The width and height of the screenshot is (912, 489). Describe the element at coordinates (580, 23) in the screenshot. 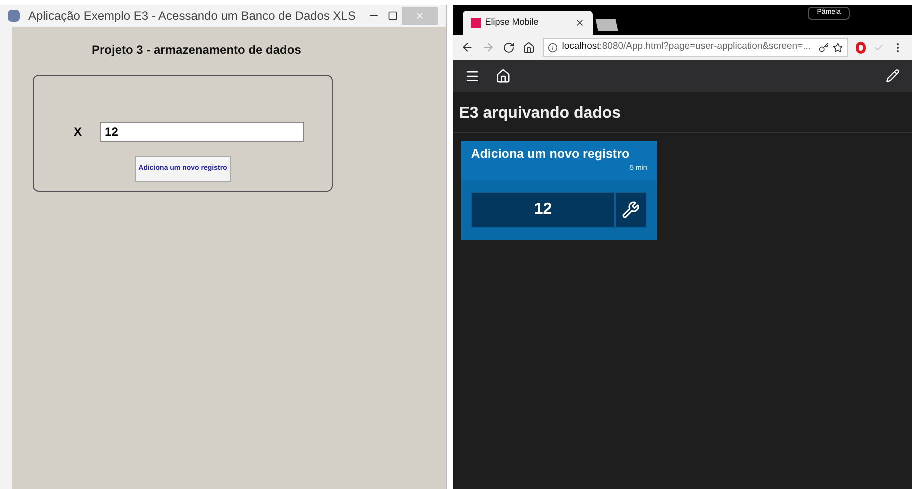

I see `close-tab-icon` at that location.